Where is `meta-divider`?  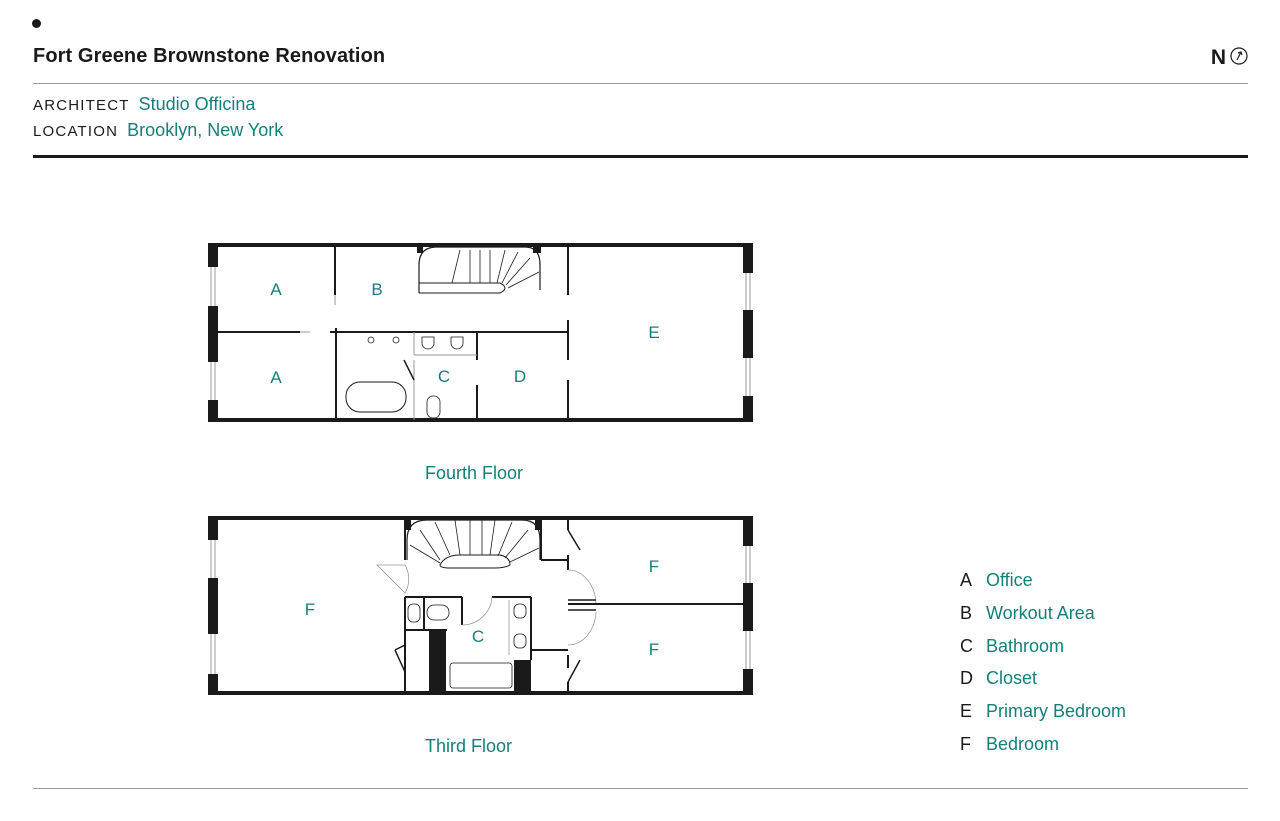 meta-divider is located at coordinates (640, 156).